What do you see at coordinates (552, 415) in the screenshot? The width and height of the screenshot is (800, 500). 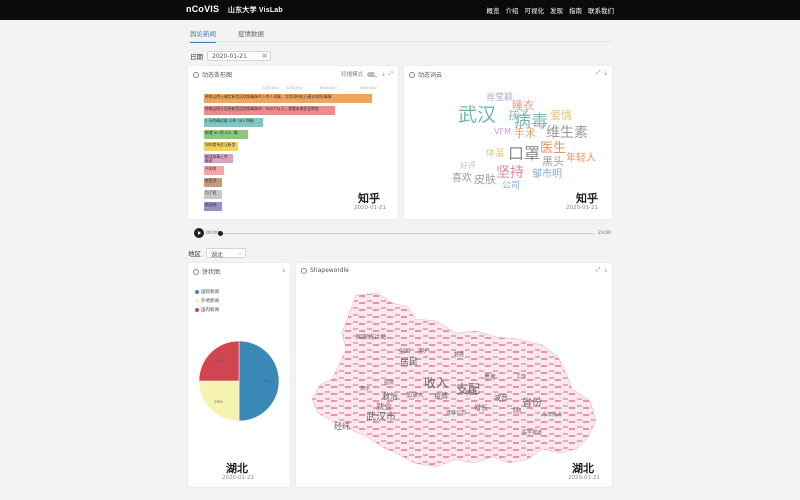 I see `shape-word: 今日热点` at bounding box center [552, 415].